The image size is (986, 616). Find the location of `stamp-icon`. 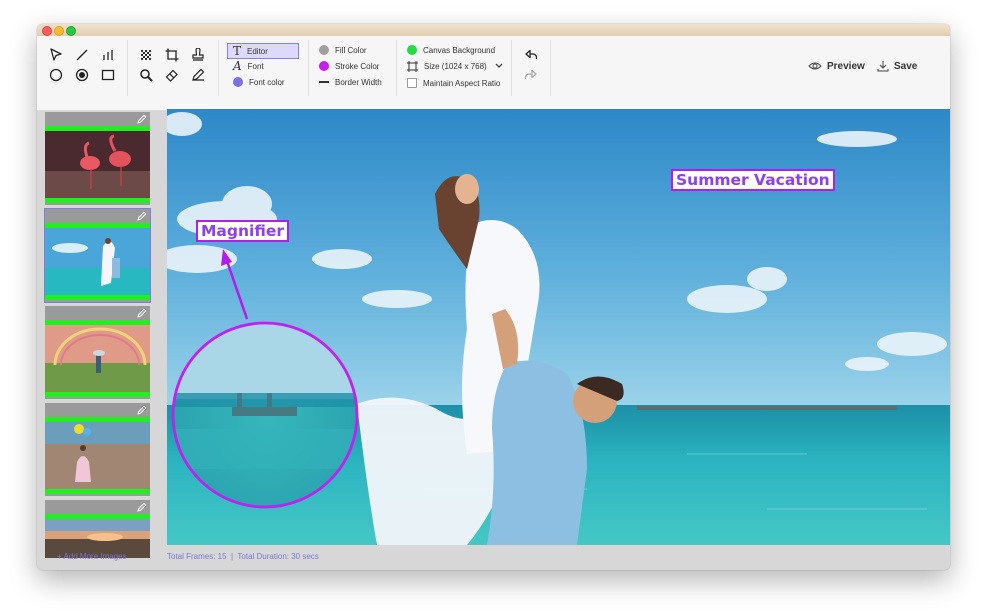

stamp-icon is located at coordinates (198, 55).